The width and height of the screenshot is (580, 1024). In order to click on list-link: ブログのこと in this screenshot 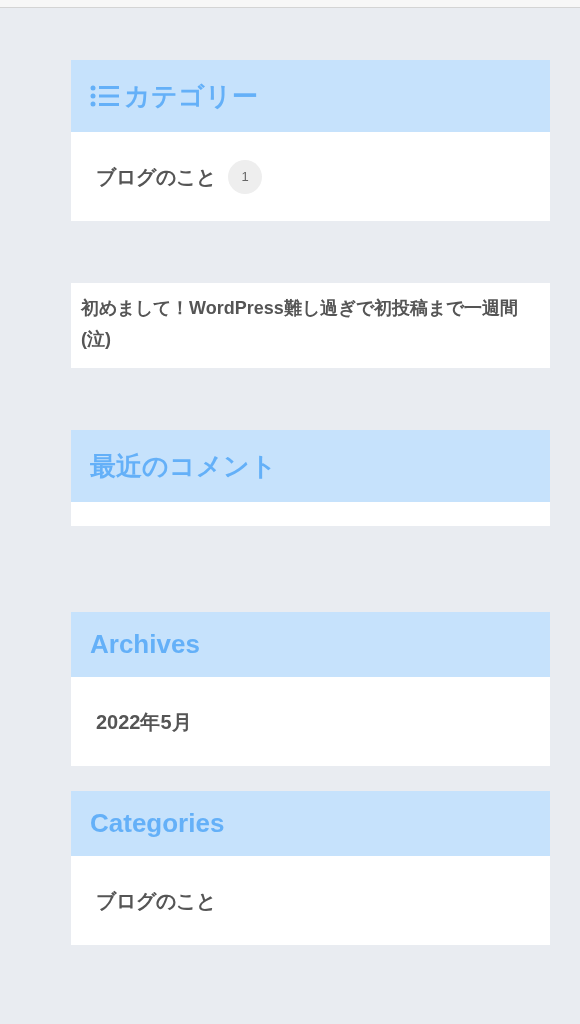, I will do `click(310, 900)`.